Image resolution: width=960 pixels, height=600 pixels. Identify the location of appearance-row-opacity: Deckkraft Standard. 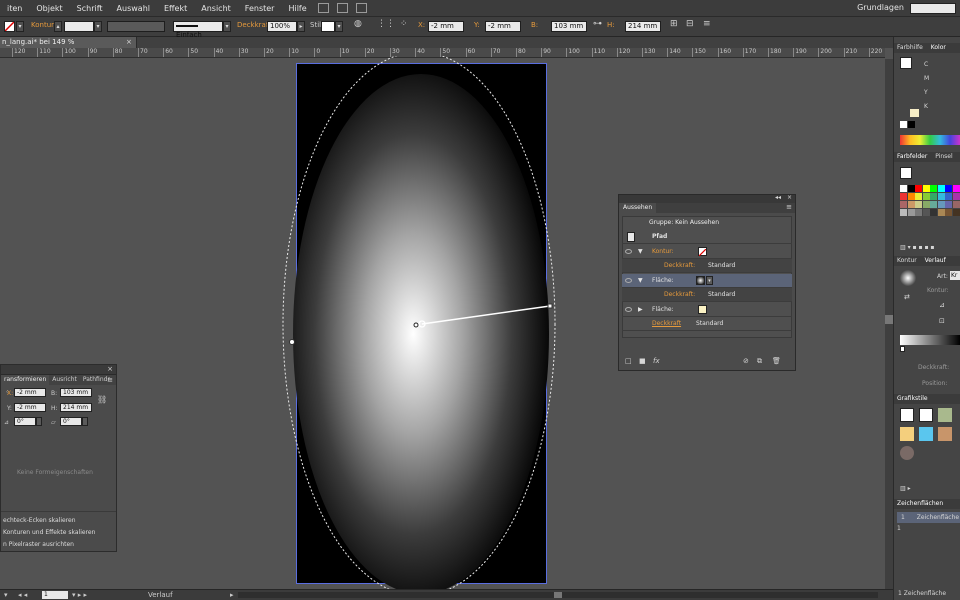
(707, 324).